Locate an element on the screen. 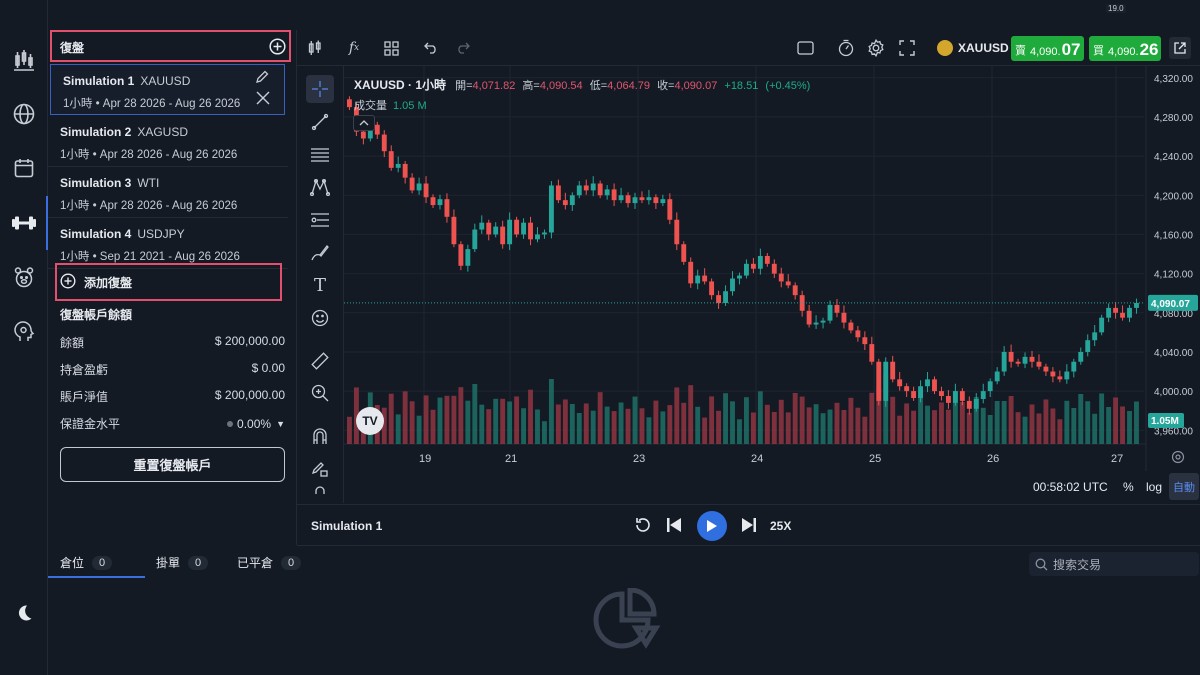 Image resolution: width=1200 pixels, height=675 pixels. undo-icon is located at coordinates (431, 48).